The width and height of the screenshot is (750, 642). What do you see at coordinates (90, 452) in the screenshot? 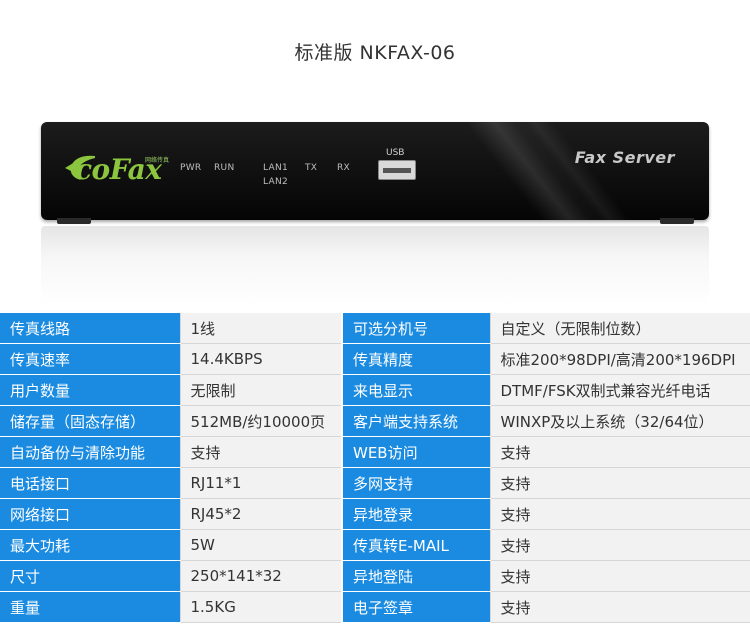
I see `spec-key: 自动备份与清除功能` at bounding box center [90, 452].